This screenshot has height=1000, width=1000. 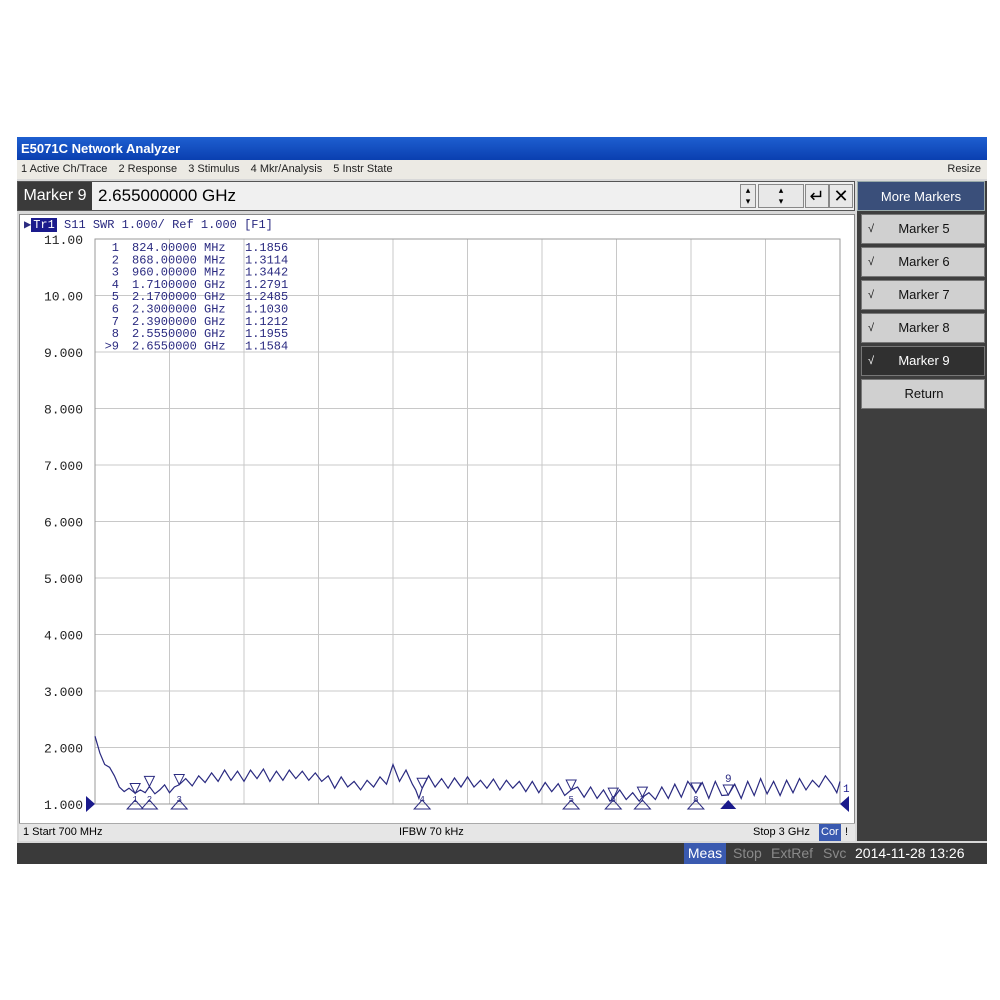 What do you see at coordinates (63, 466) in the screenshot?
I see `y-tick-label: 7.000` at bounding box center [63, 466].